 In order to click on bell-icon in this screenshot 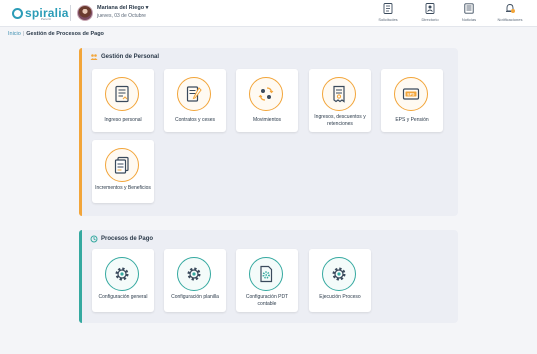, I will do `click(510, 8)`.